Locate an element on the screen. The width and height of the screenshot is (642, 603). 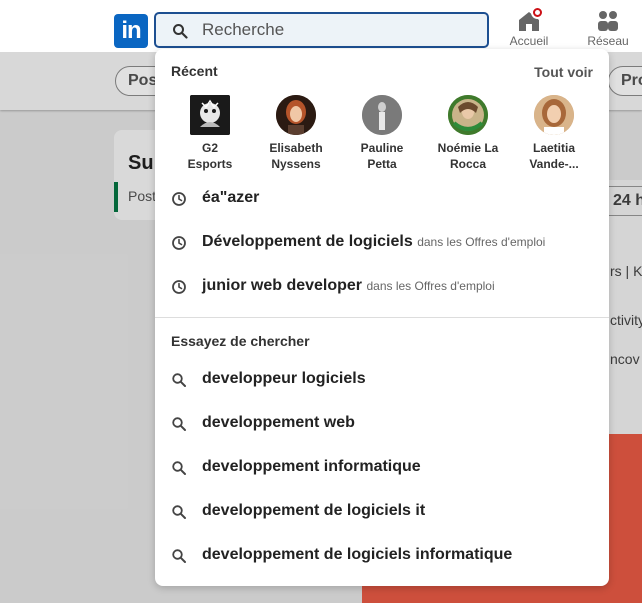
top-nav: in Accueil Réseau is located at coordinates (321, 26).